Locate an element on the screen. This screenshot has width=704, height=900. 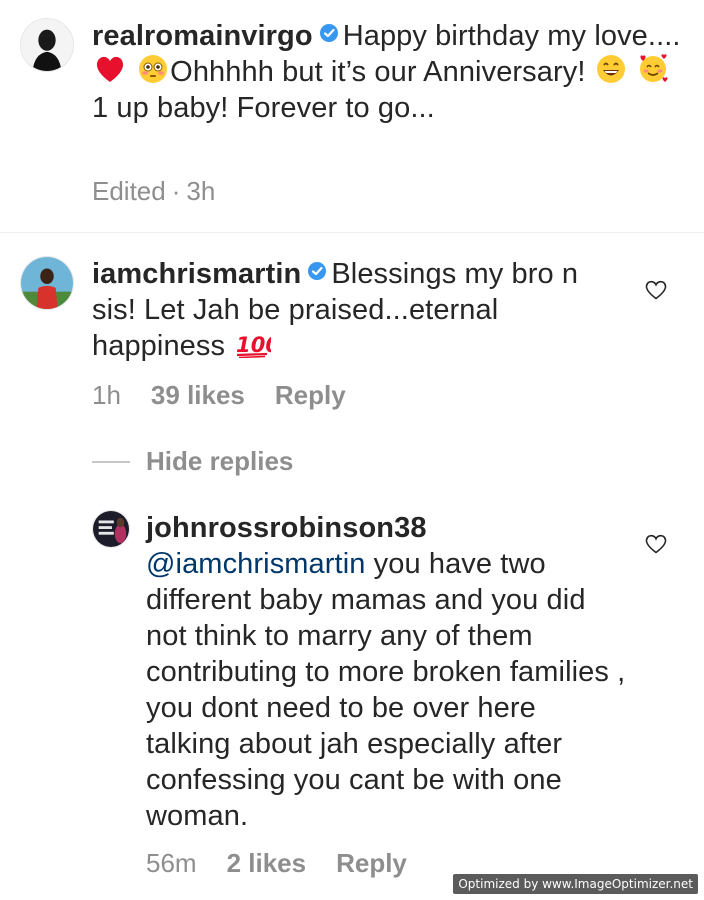
grinning-face-icon is located at coordinates (610, 69).